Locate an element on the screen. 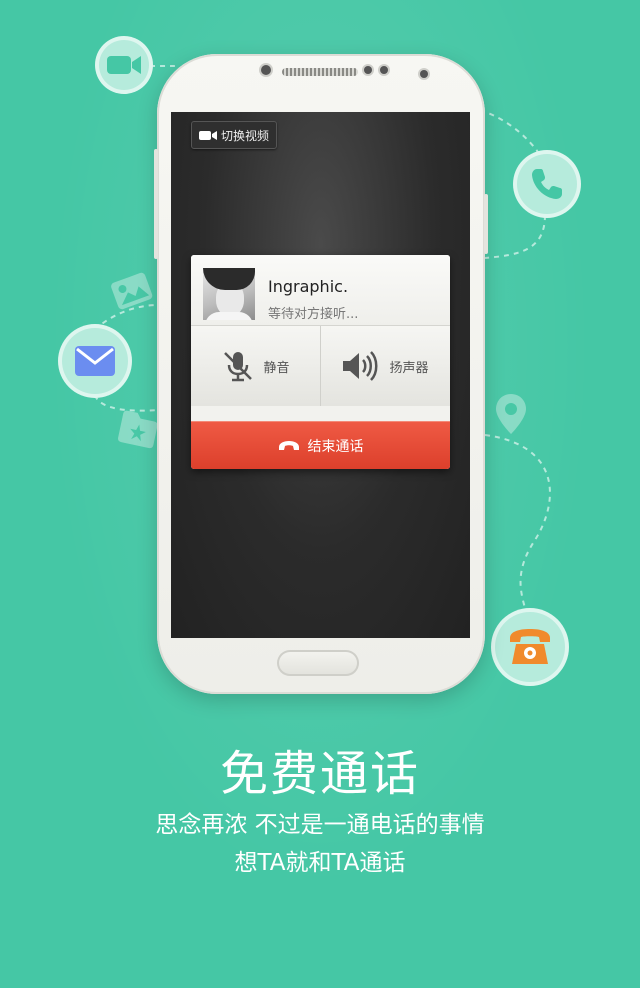 Image resolution: width=640 pixels, height=988 pixels. telephone-bubble is located at coordinates (530, 647).